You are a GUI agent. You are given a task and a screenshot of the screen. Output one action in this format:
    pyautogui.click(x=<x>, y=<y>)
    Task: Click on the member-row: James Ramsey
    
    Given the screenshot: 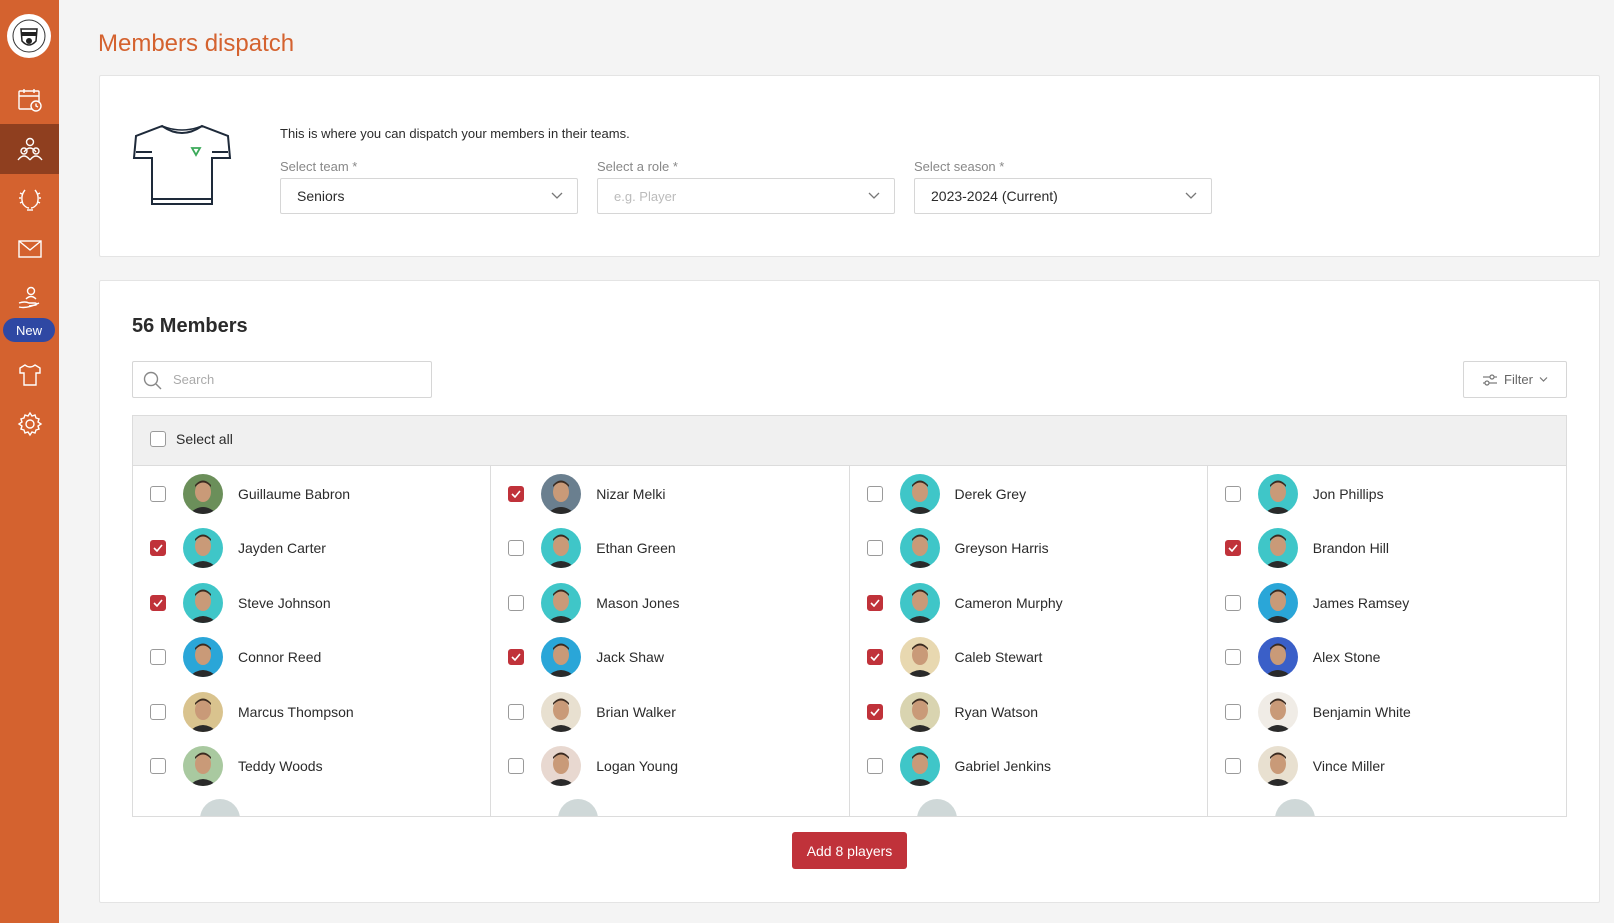 What is the action you would take?
    pyautogui.click(x=1317, y=603)
    